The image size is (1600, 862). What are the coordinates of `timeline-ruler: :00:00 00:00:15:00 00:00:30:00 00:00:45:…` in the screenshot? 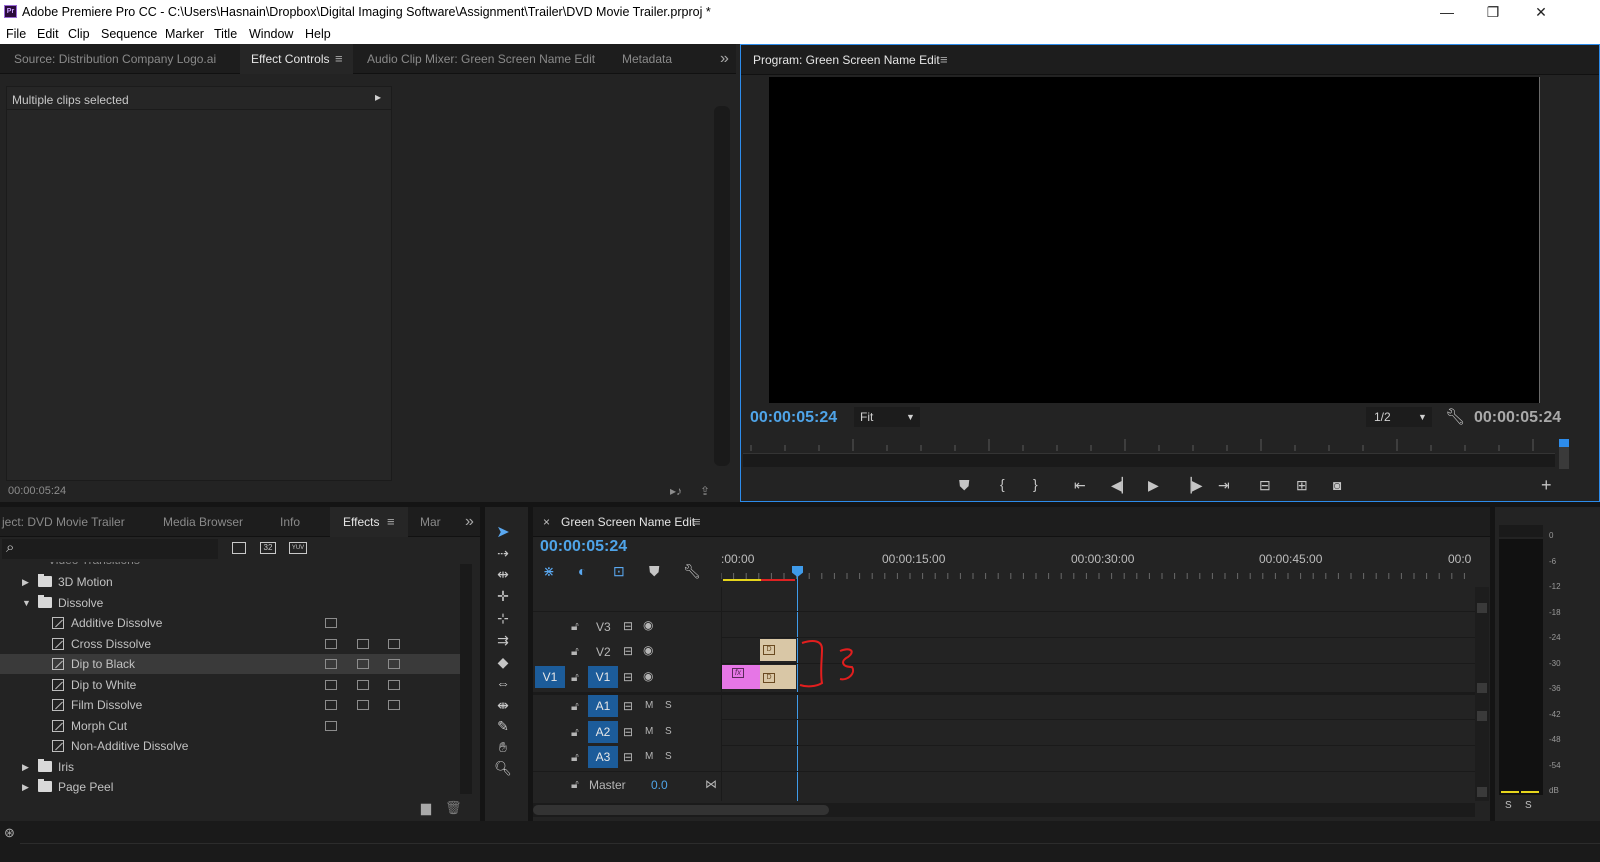 It's located at (1098, 565).